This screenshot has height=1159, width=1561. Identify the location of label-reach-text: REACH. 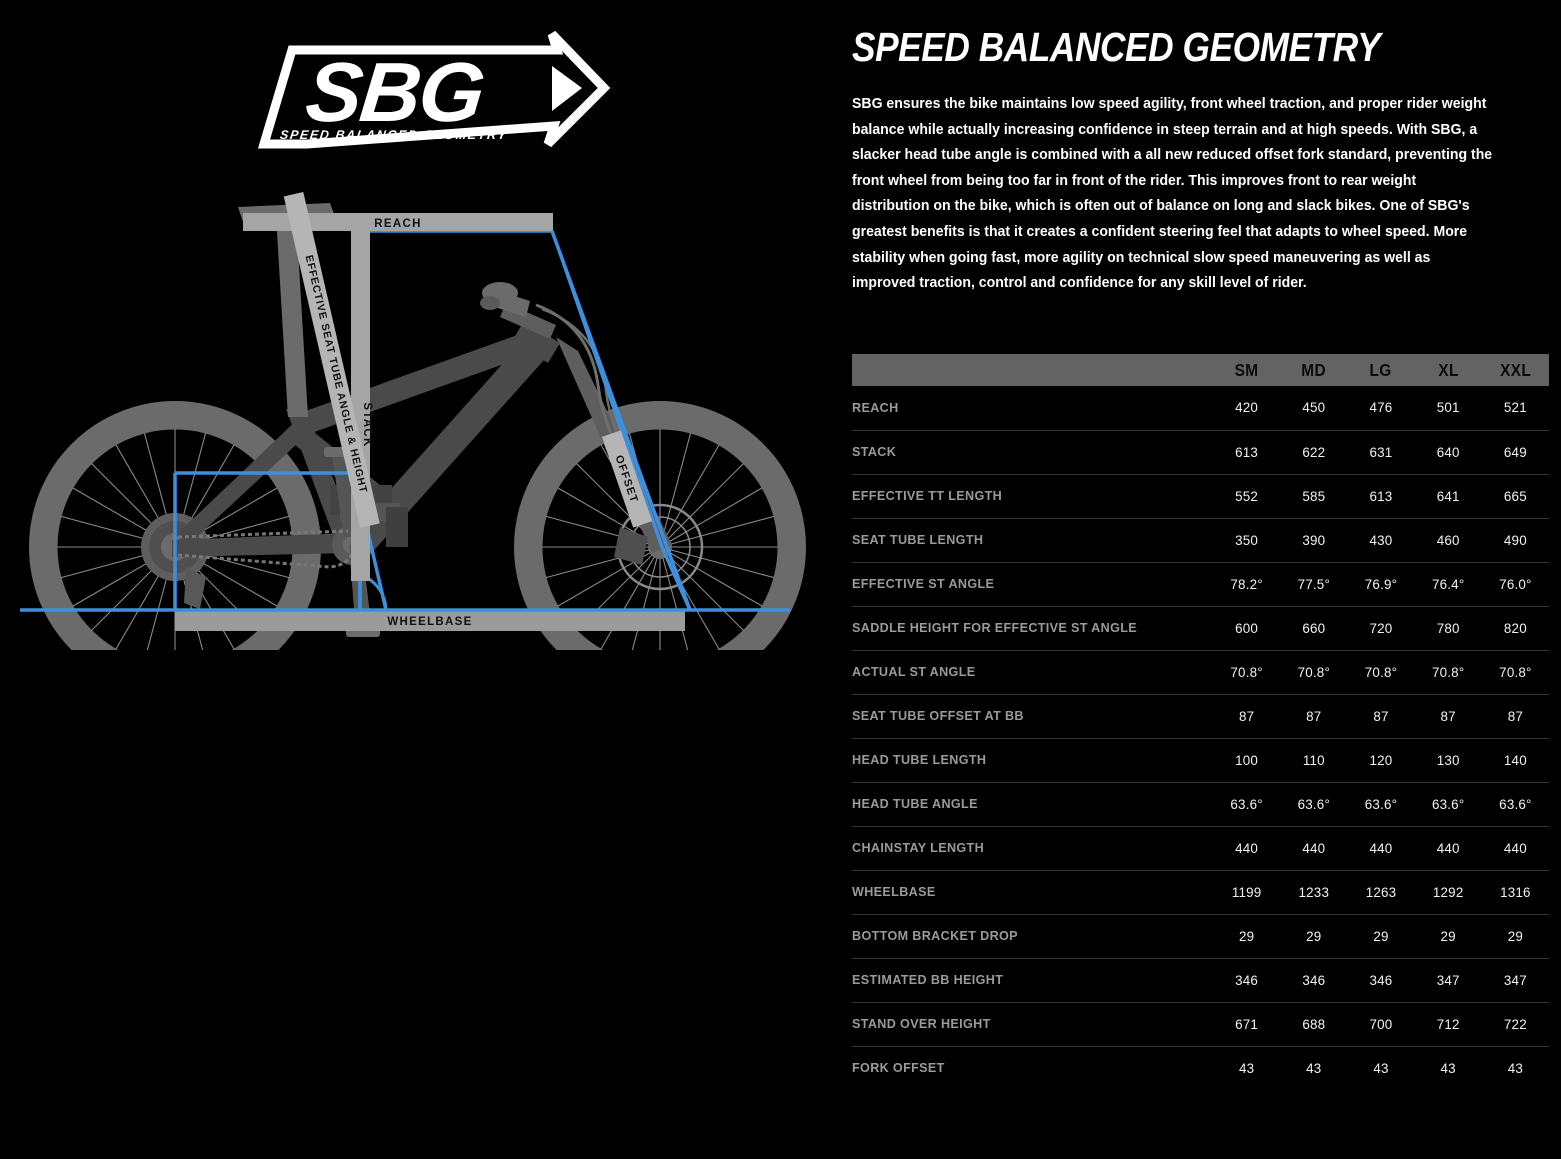
(397, 224).